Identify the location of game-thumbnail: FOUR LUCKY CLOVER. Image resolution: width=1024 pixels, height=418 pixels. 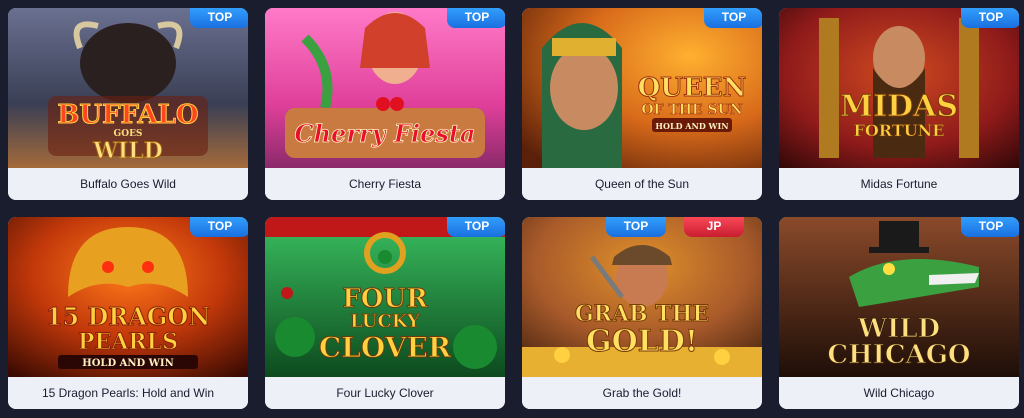
(385, 297).